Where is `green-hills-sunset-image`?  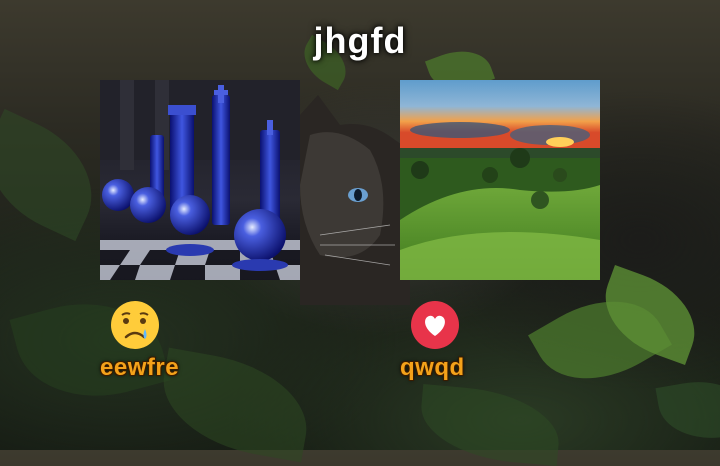 green-hills-sunset-image is located at coordinates (500, 180).